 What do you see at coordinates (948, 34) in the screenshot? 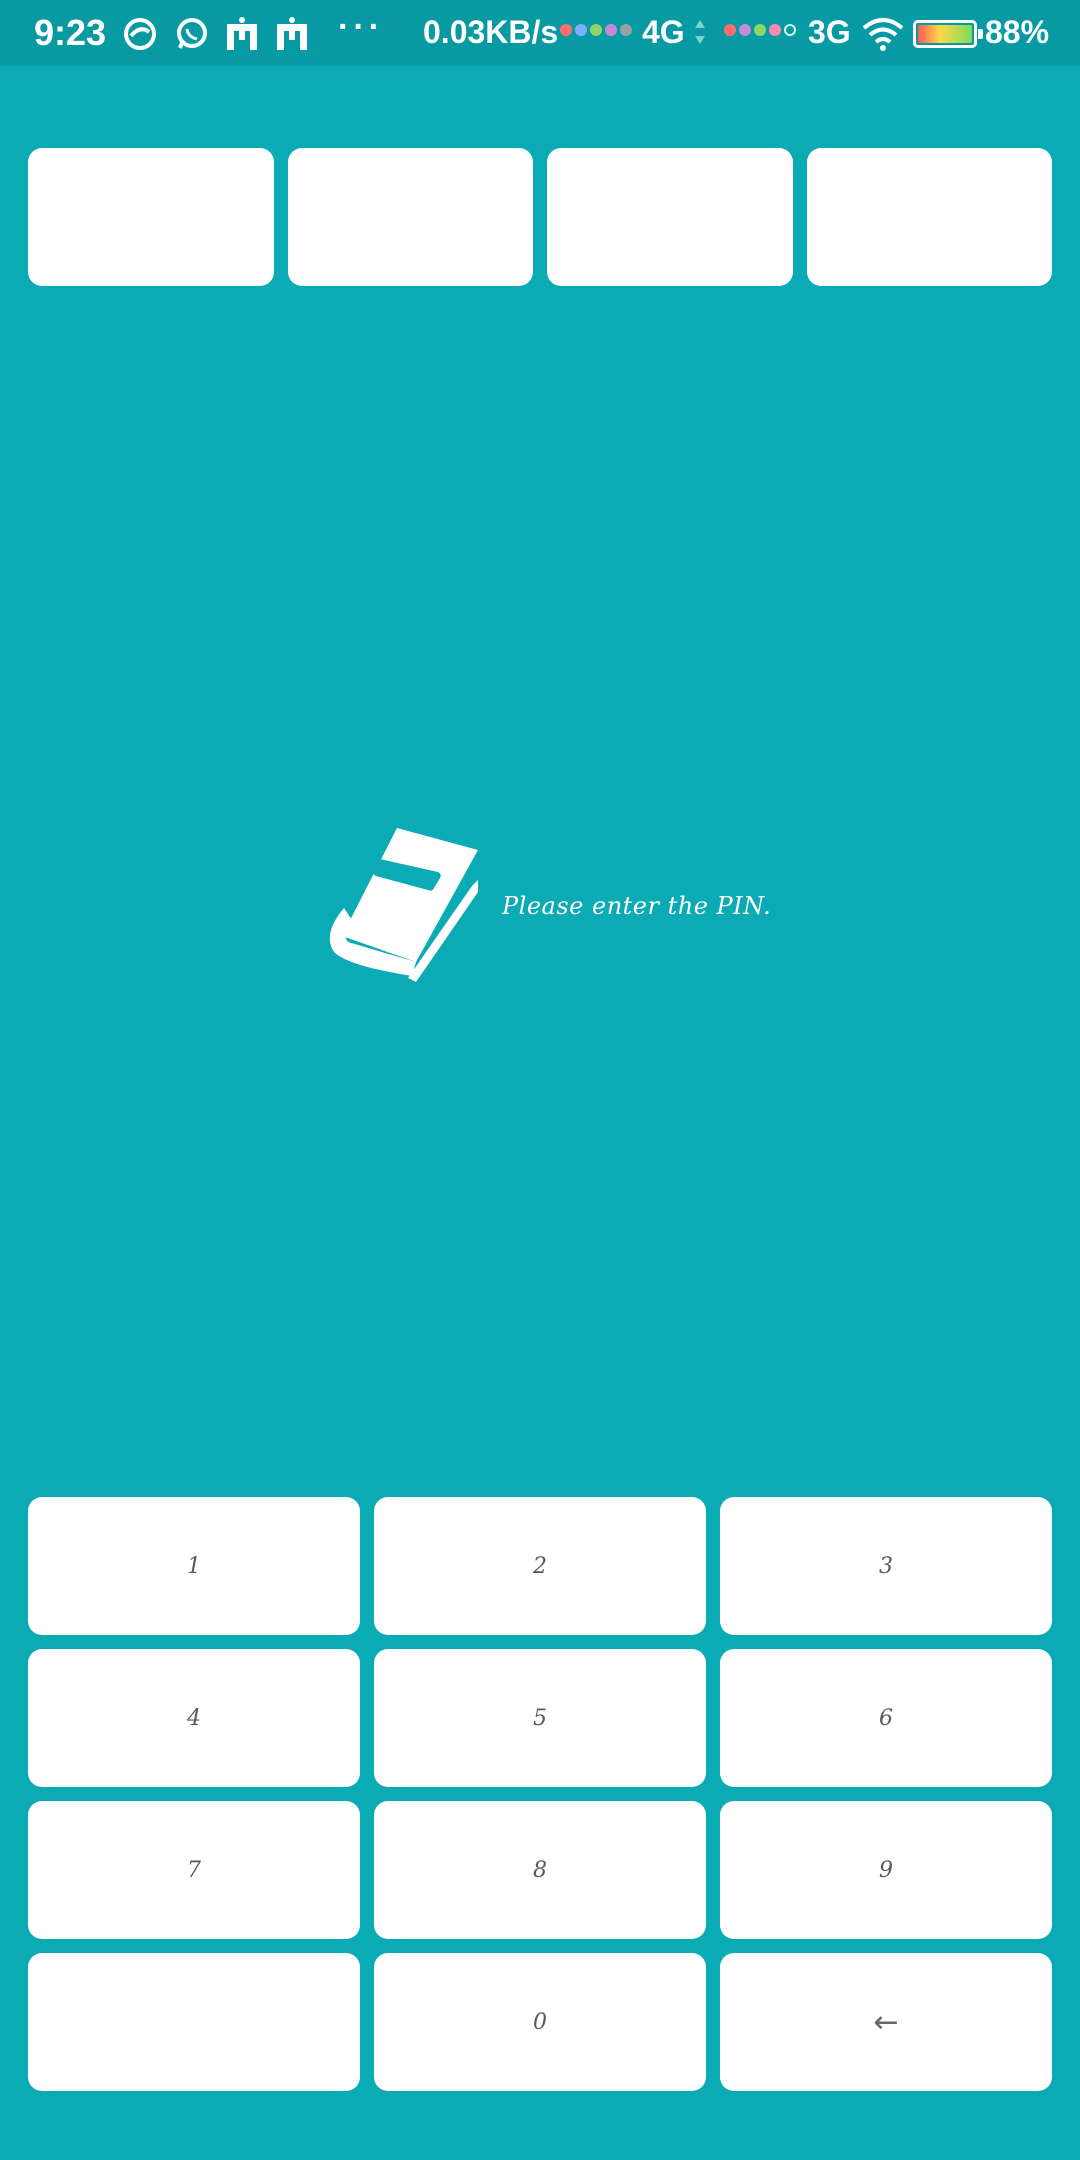
I see `battery-icon` at bounding box center [948, 34].